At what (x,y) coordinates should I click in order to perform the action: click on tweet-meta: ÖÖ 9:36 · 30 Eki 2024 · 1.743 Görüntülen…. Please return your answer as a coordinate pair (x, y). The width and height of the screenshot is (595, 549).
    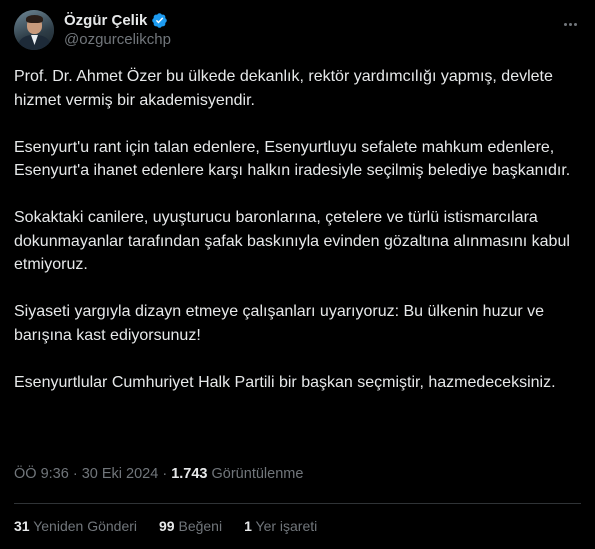
    Looking at the image, I should click on (158, 474).